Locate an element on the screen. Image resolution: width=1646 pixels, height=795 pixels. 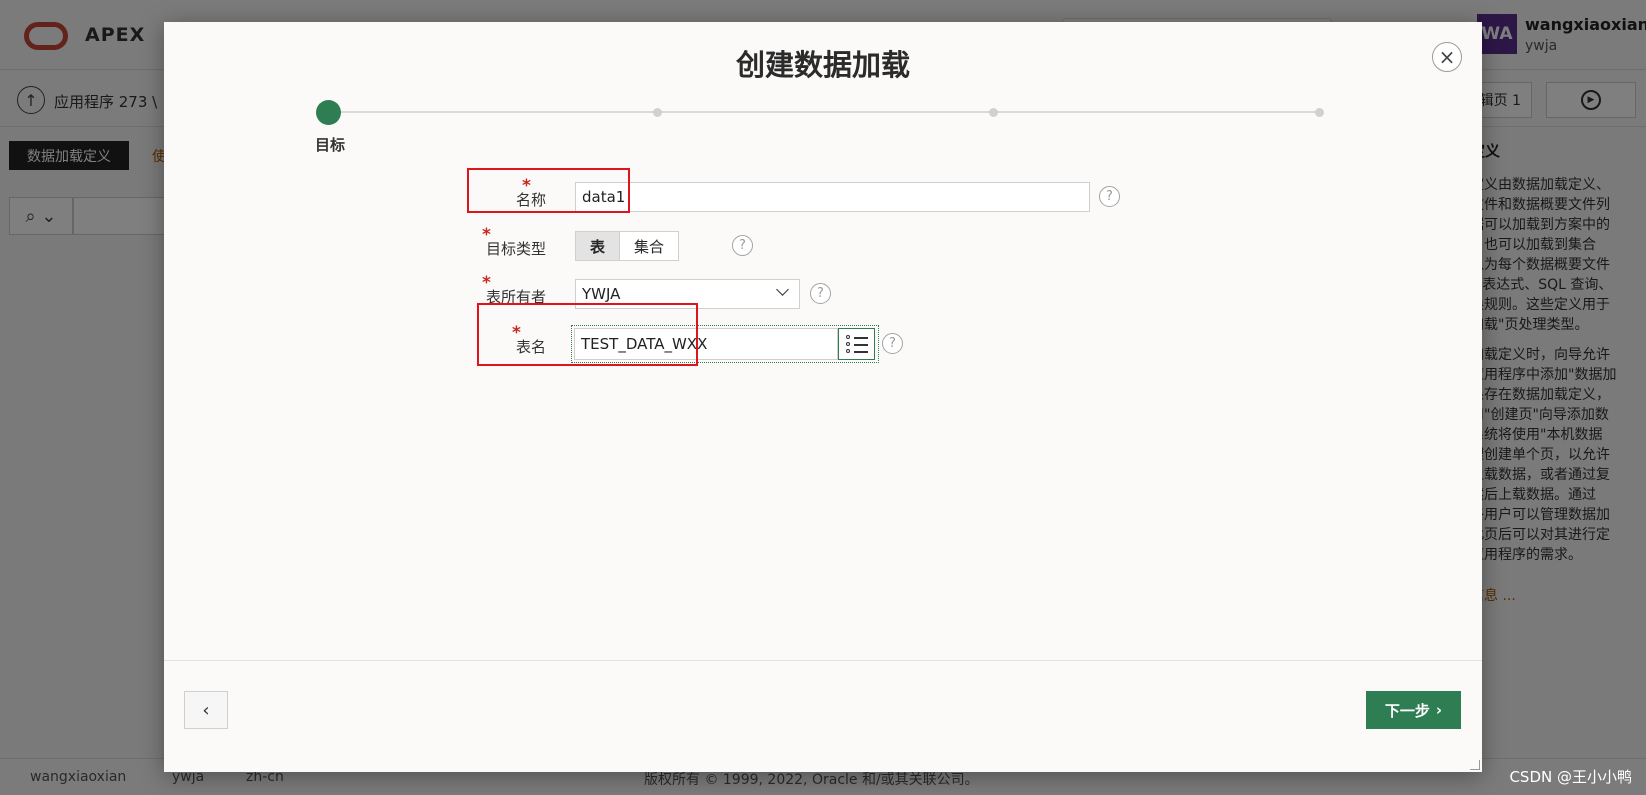
target-type-toggle: 表 集合 is located at coordinates (627, 246).